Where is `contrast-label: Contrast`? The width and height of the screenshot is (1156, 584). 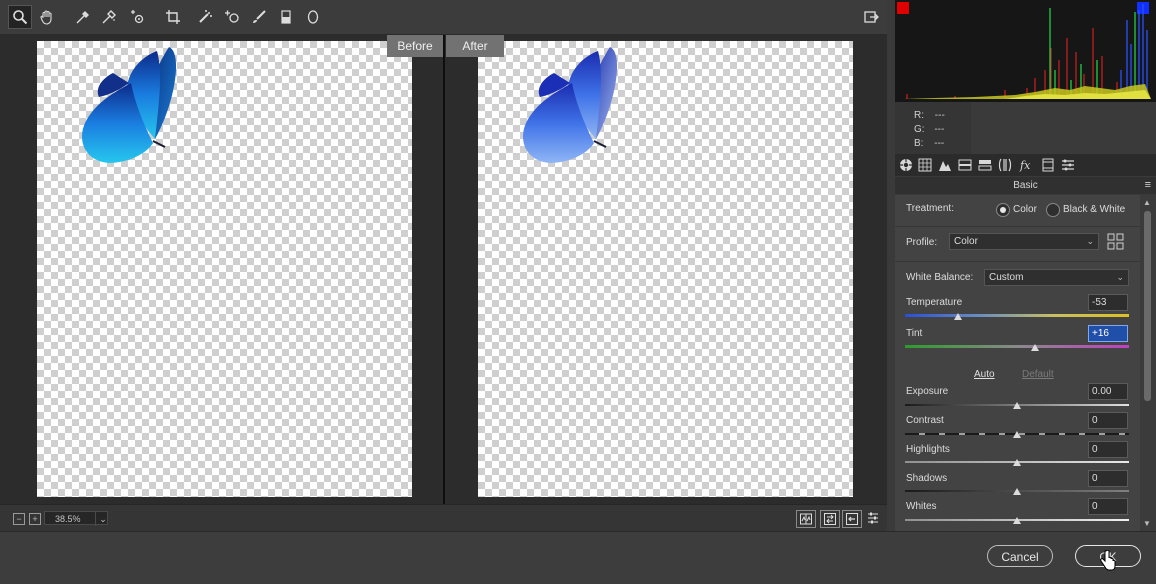
contrast-label: Contrast is located at coordinates (925, 420).